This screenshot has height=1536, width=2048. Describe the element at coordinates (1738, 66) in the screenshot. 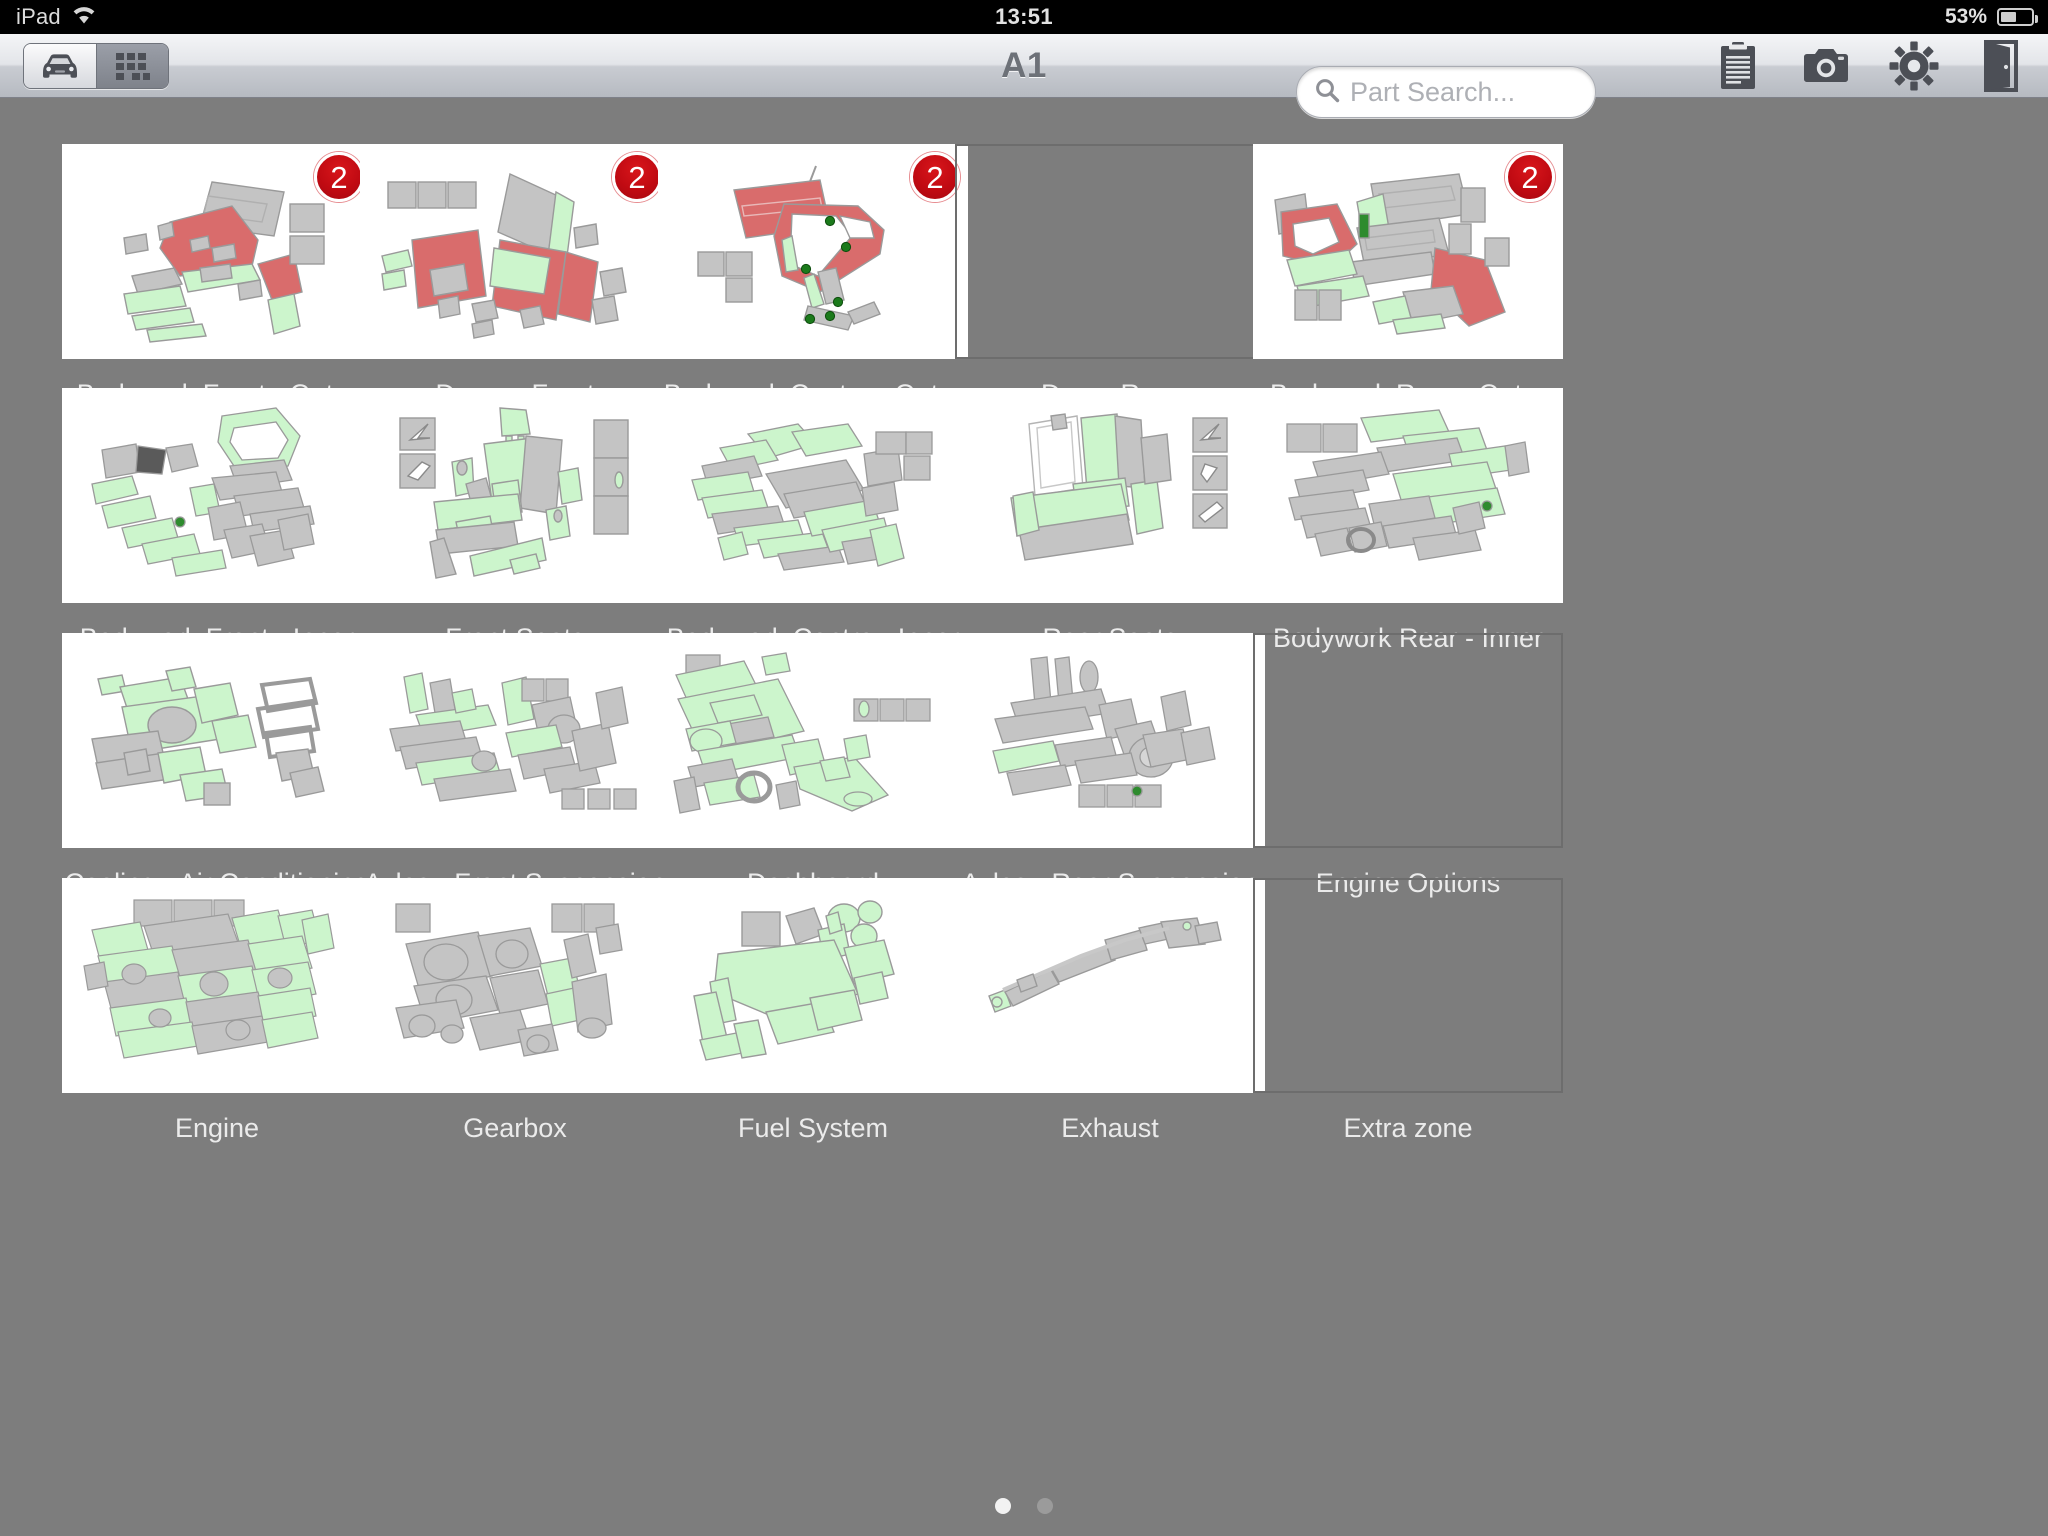

I see `clipboard-icon` at that location.